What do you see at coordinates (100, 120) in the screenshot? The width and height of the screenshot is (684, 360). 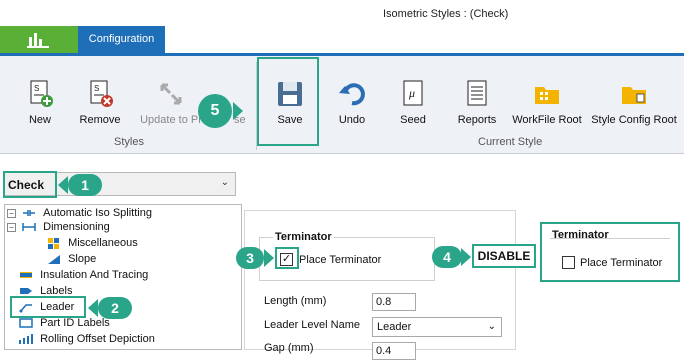 I see `remove-label: Remove` at bounding box center [100, 120].